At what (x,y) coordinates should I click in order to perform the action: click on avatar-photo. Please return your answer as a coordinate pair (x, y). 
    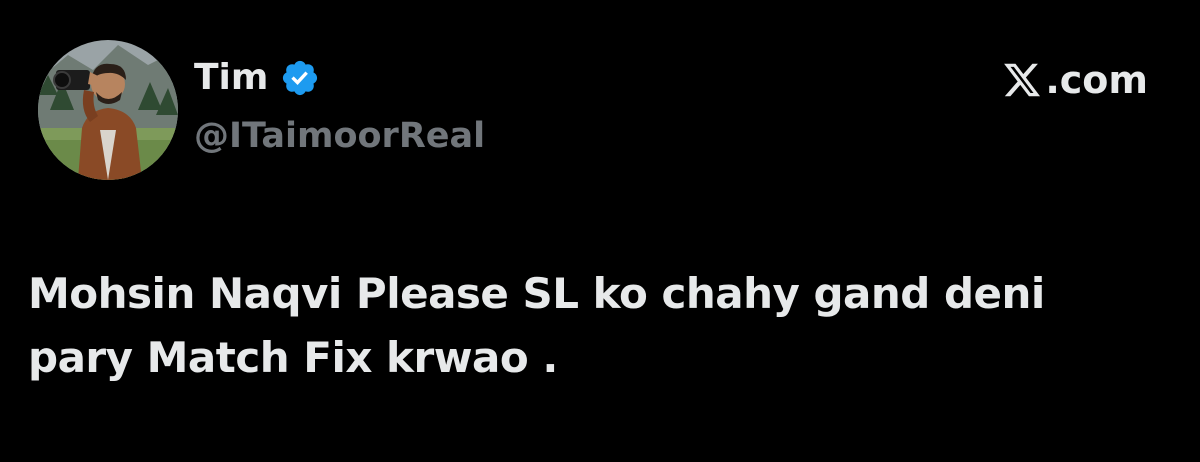
    Looking at the image, I should click on (108, 110).